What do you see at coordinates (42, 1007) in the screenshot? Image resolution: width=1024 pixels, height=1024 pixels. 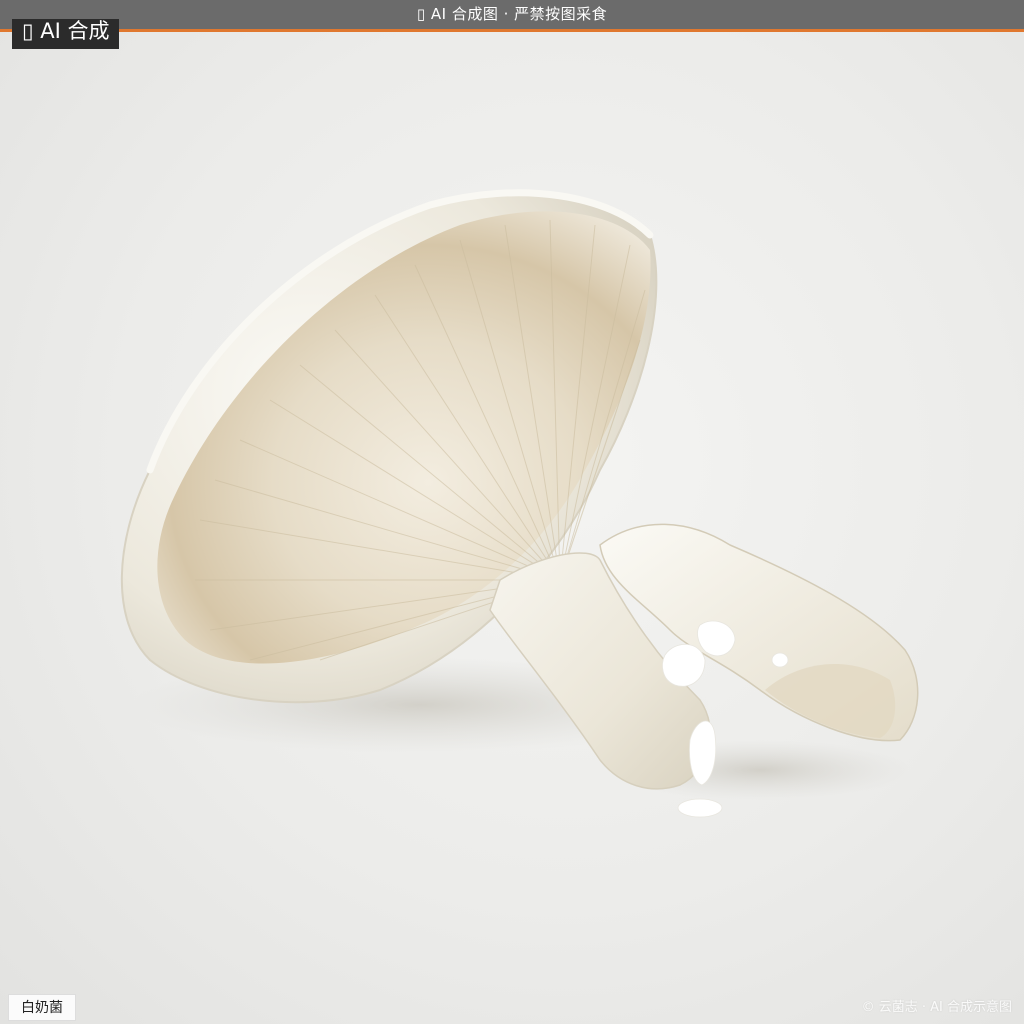 I see `species-label: 白奶菌` at bounding box center [42, 1007].